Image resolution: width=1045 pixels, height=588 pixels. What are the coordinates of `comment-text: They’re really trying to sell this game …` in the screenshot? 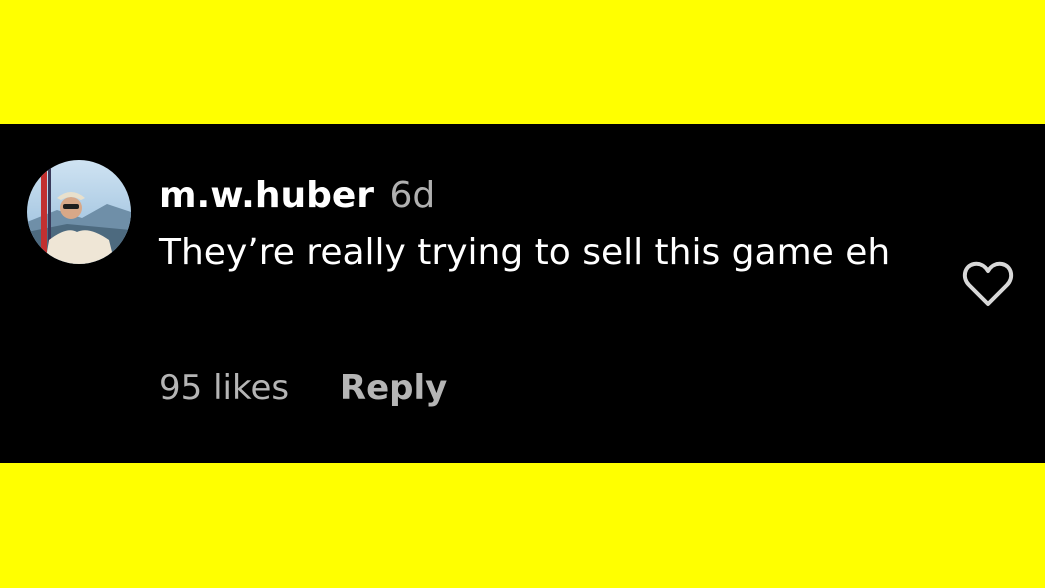 It's located at (525, 252).